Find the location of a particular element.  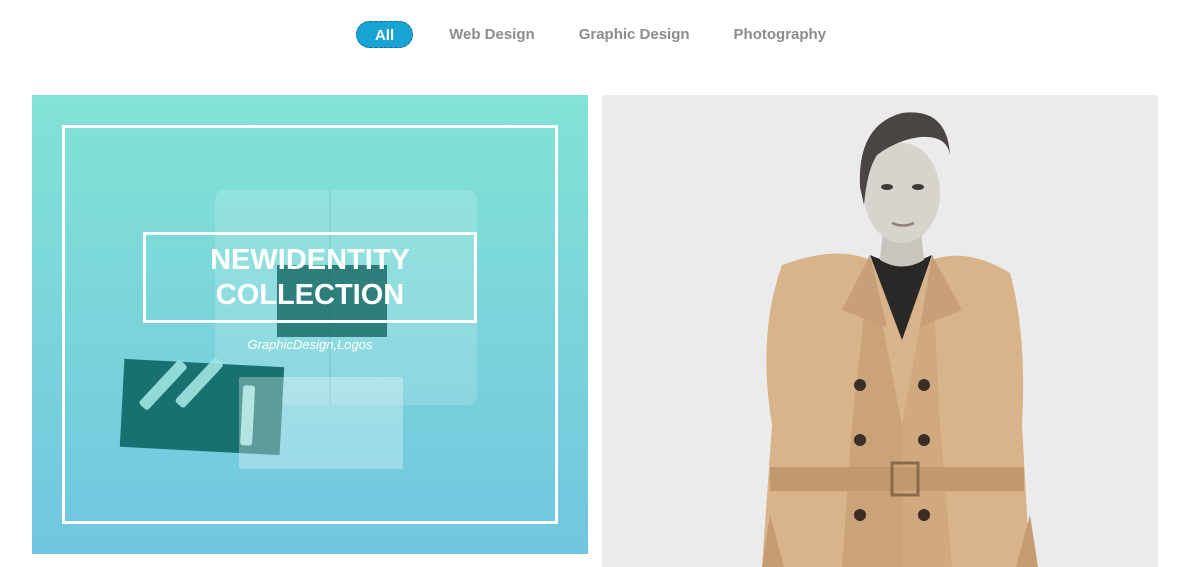

filter-graphic-design: Graphic Design is located at coordinates (634, 34).